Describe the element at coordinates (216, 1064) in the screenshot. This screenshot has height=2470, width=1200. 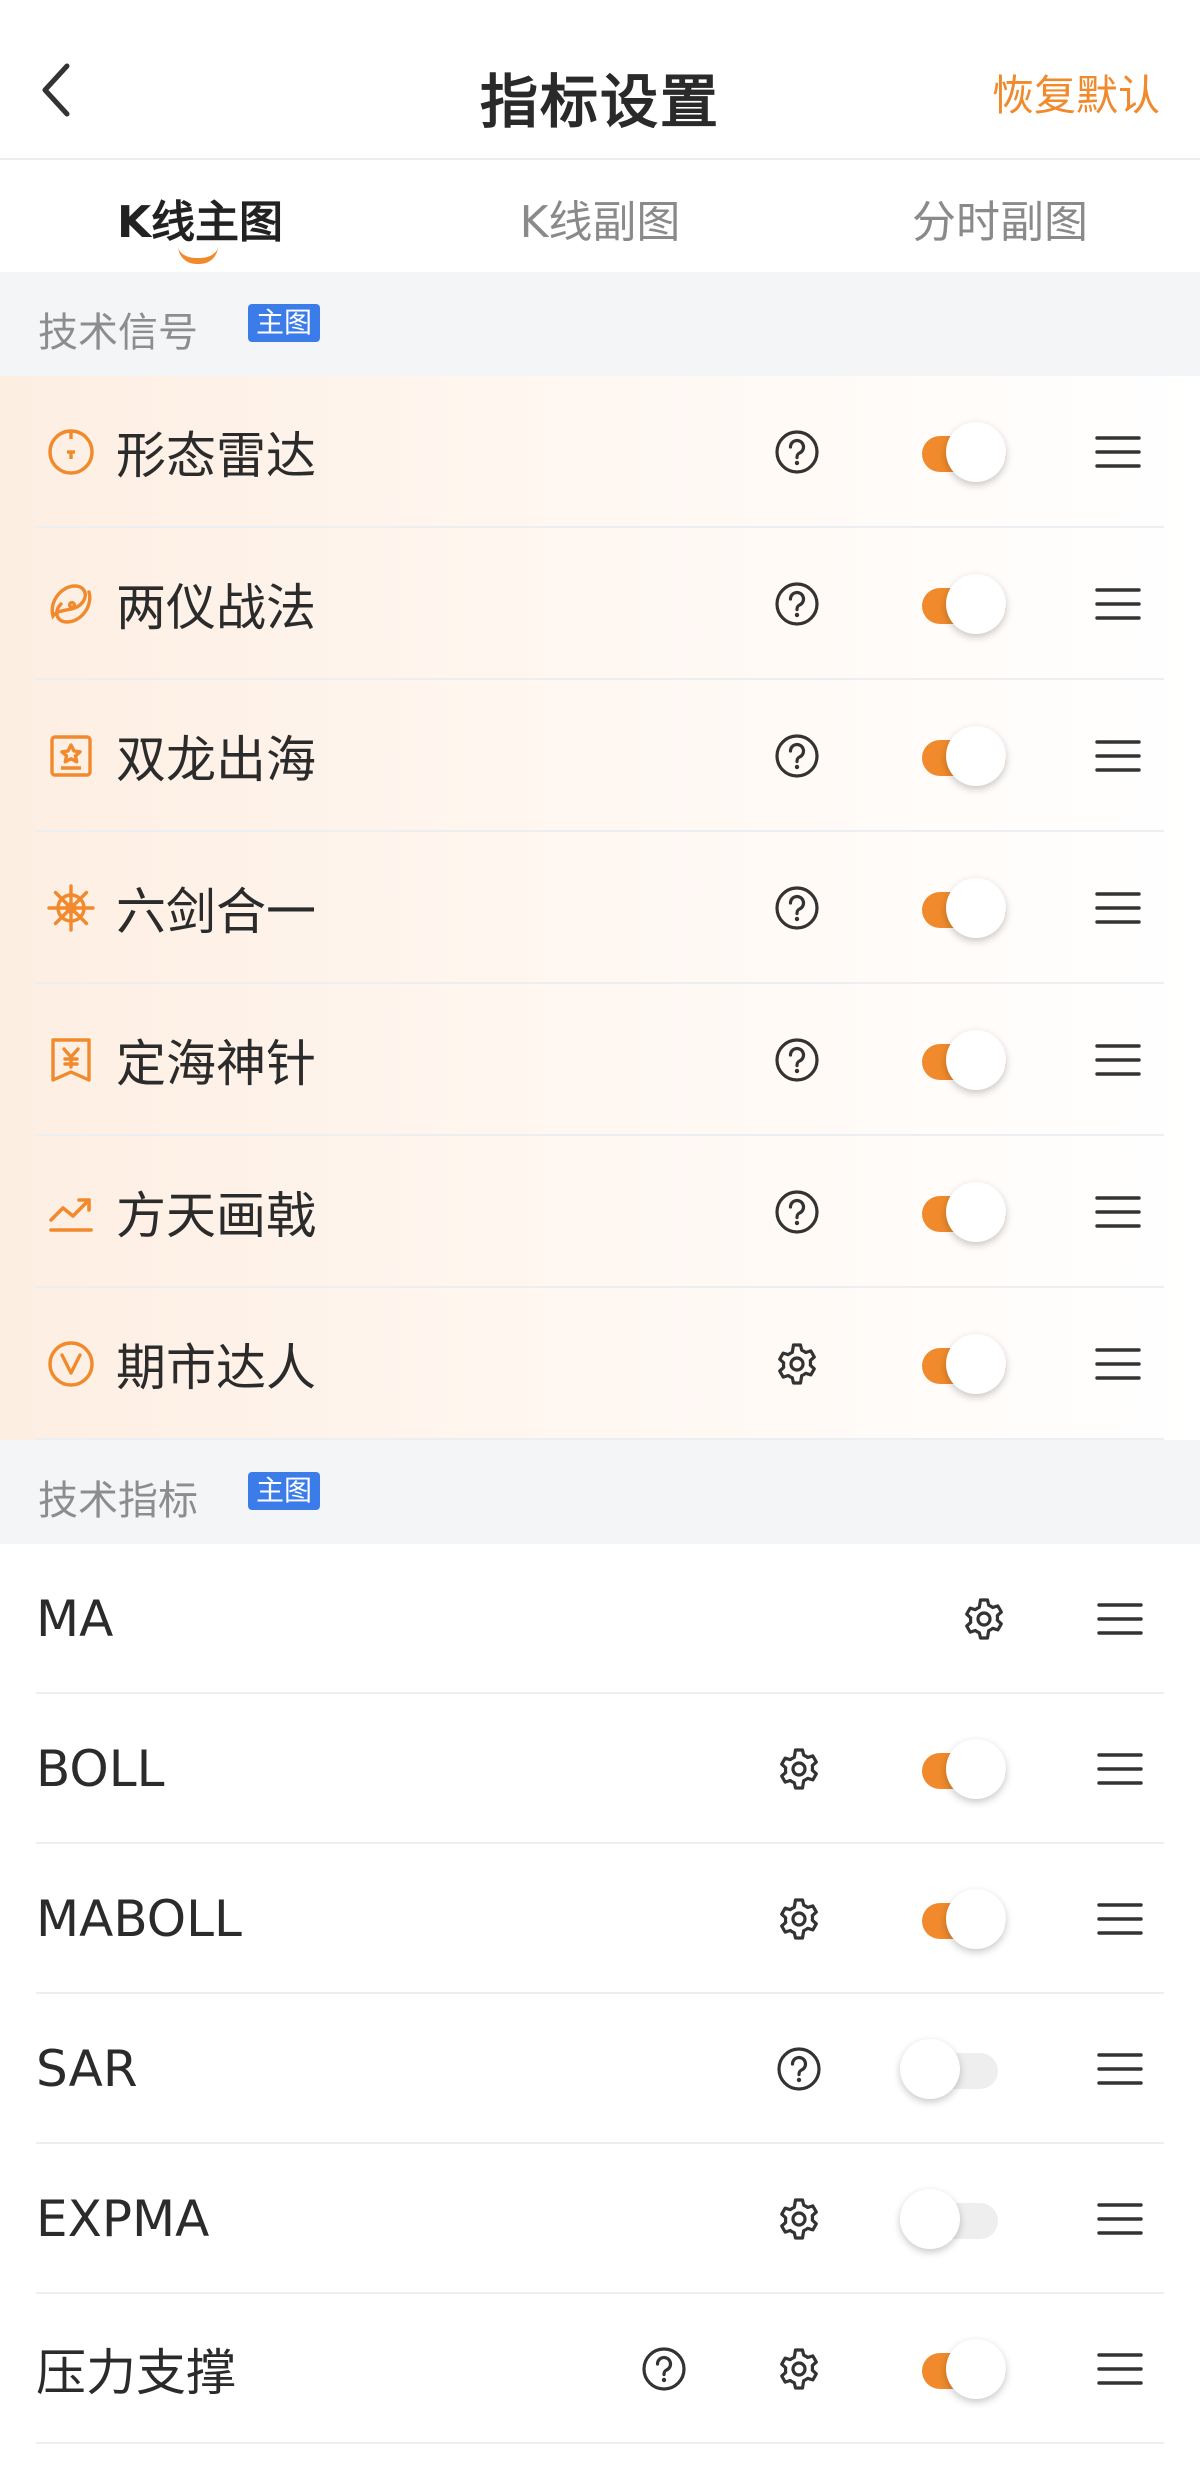
I see `signal-label: 定海神针` at that location.